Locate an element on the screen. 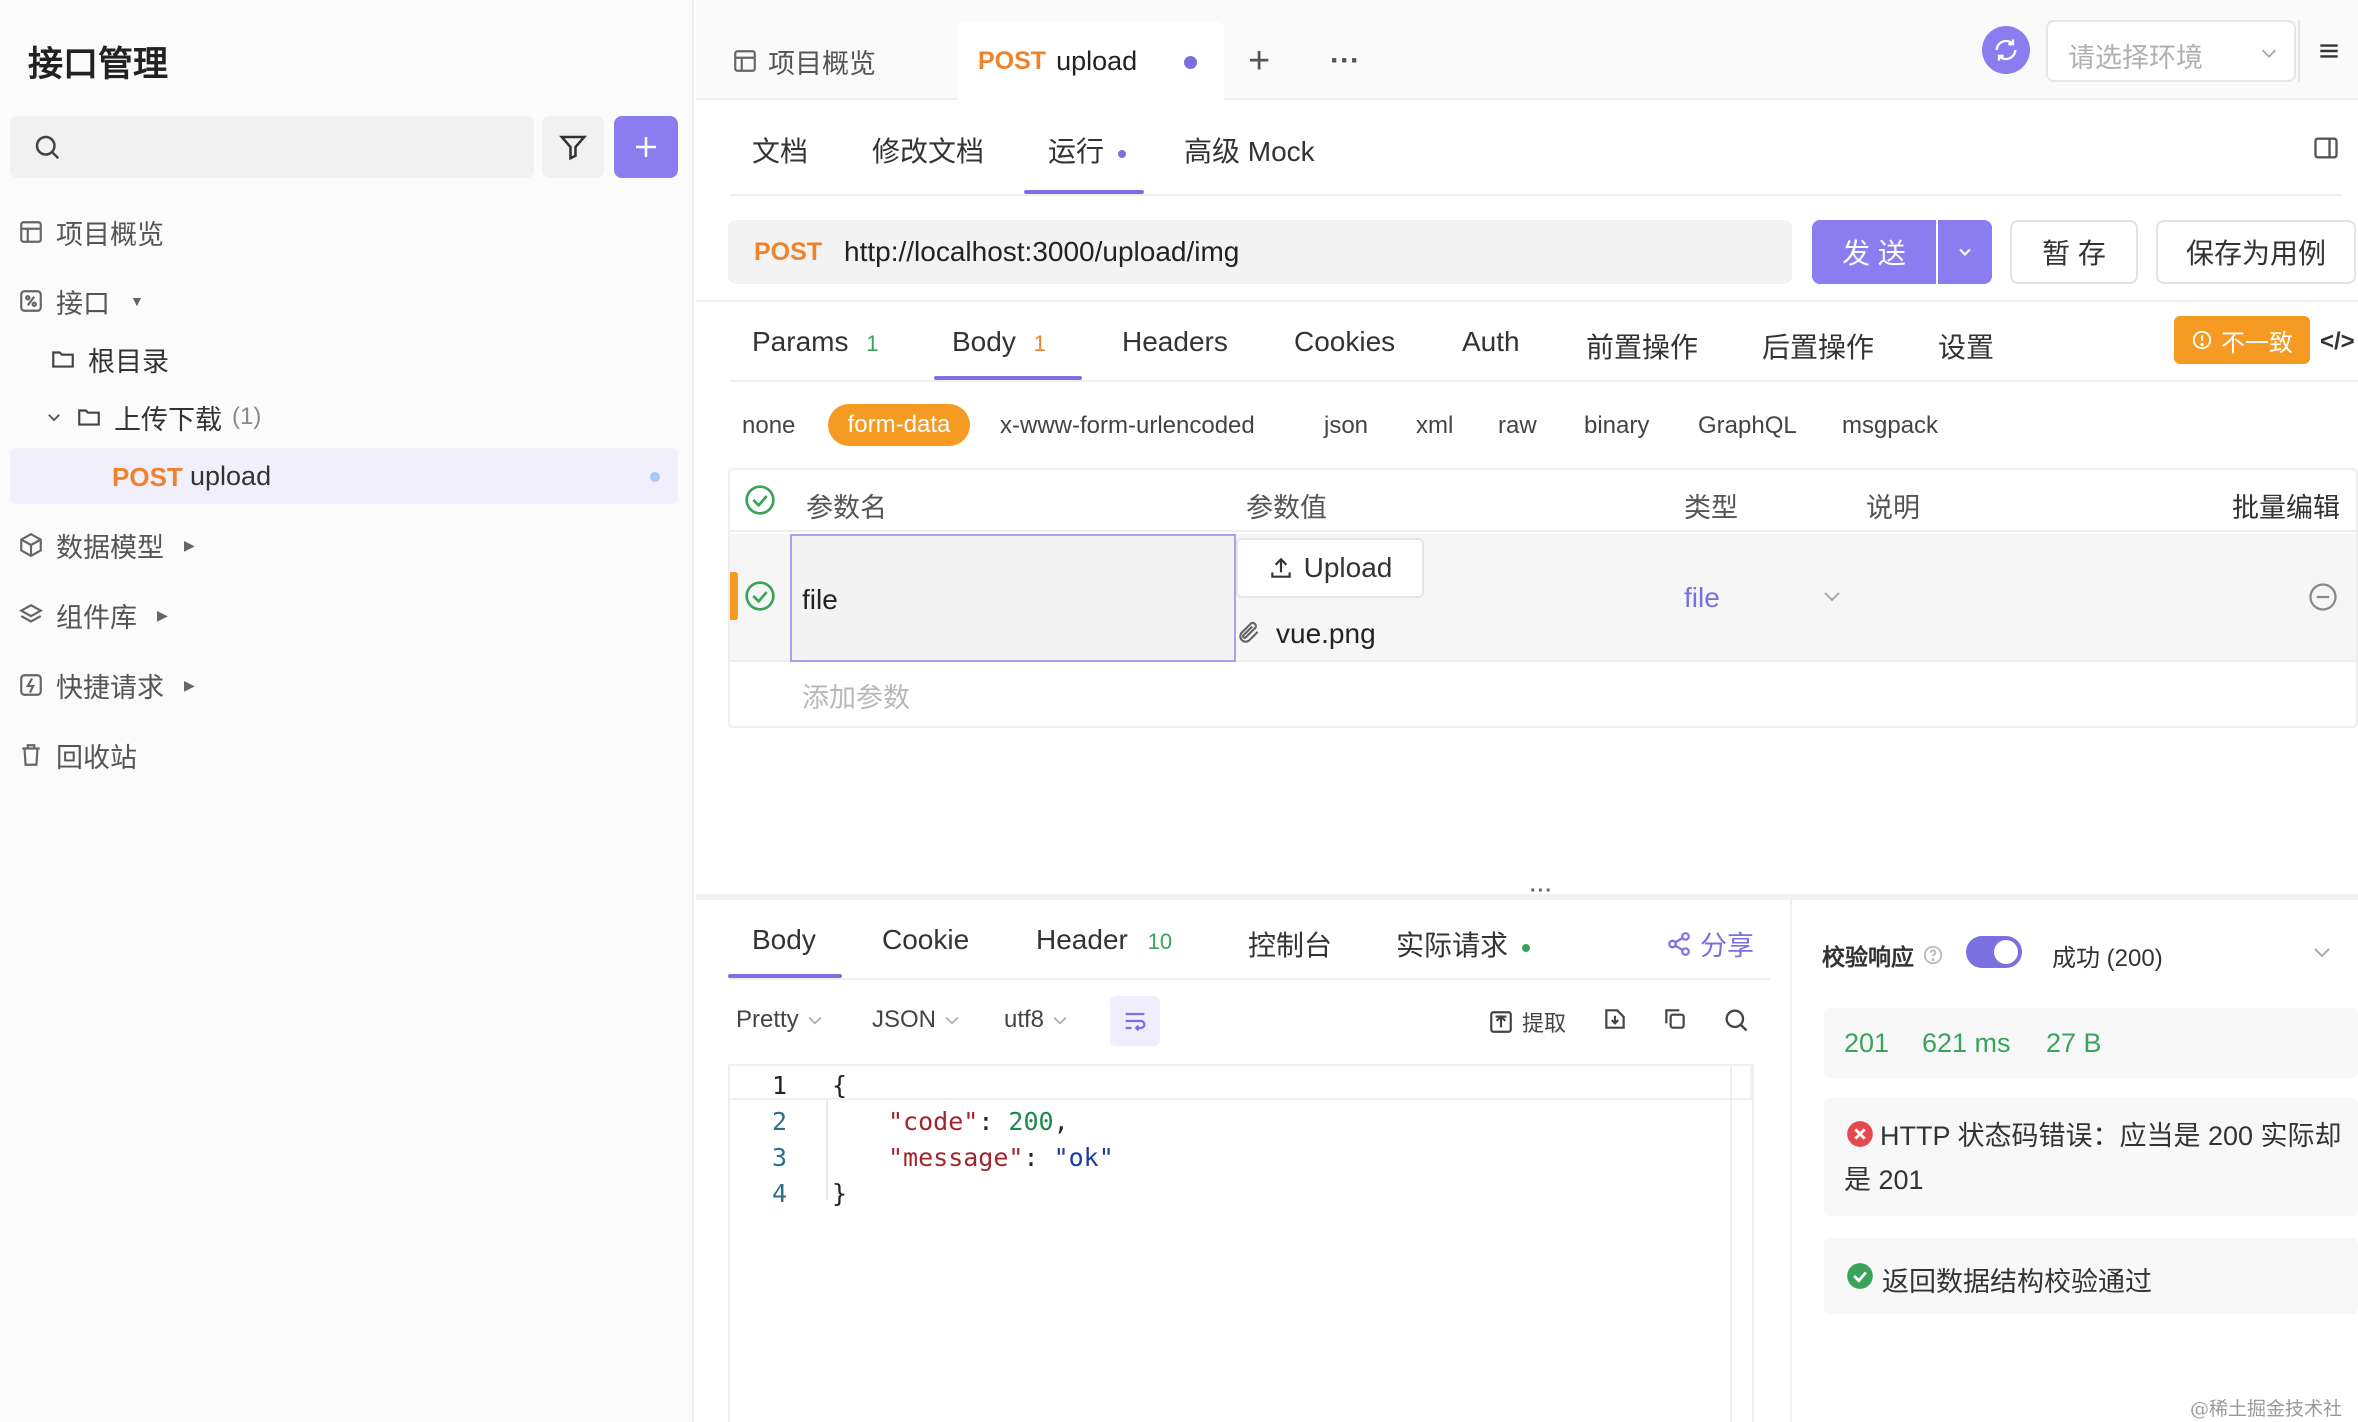 The image size is (2358, 1422). menu-button is located at coordinates (2328, 51).